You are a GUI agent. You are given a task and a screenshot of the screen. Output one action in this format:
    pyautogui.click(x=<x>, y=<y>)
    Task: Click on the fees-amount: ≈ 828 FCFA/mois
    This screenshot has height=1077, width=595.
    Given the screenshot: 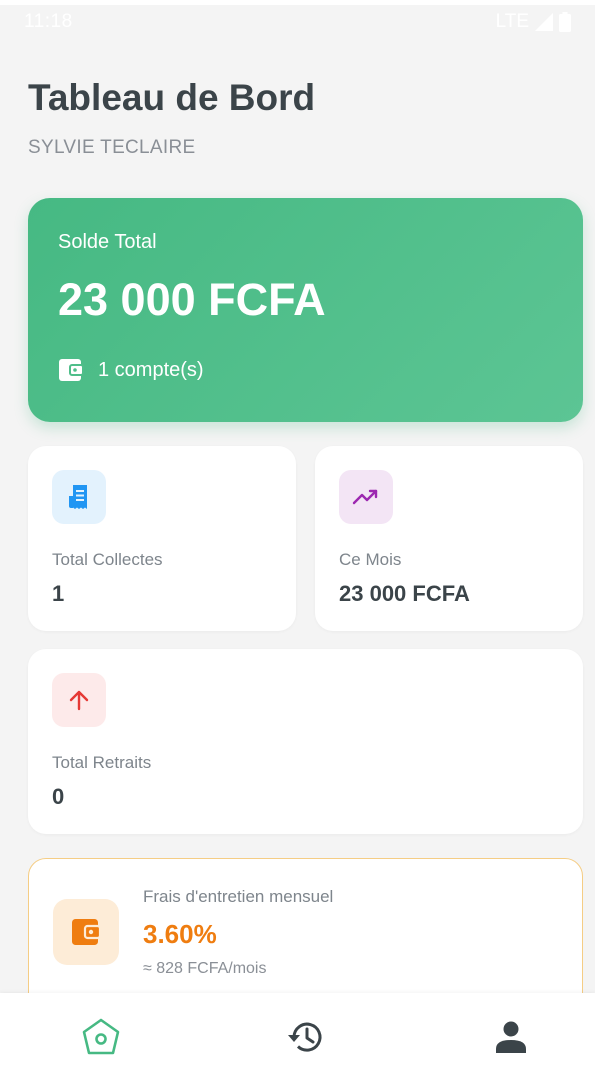 What is the action you would take?
    pyautogui.click(x=205, y=968)
    